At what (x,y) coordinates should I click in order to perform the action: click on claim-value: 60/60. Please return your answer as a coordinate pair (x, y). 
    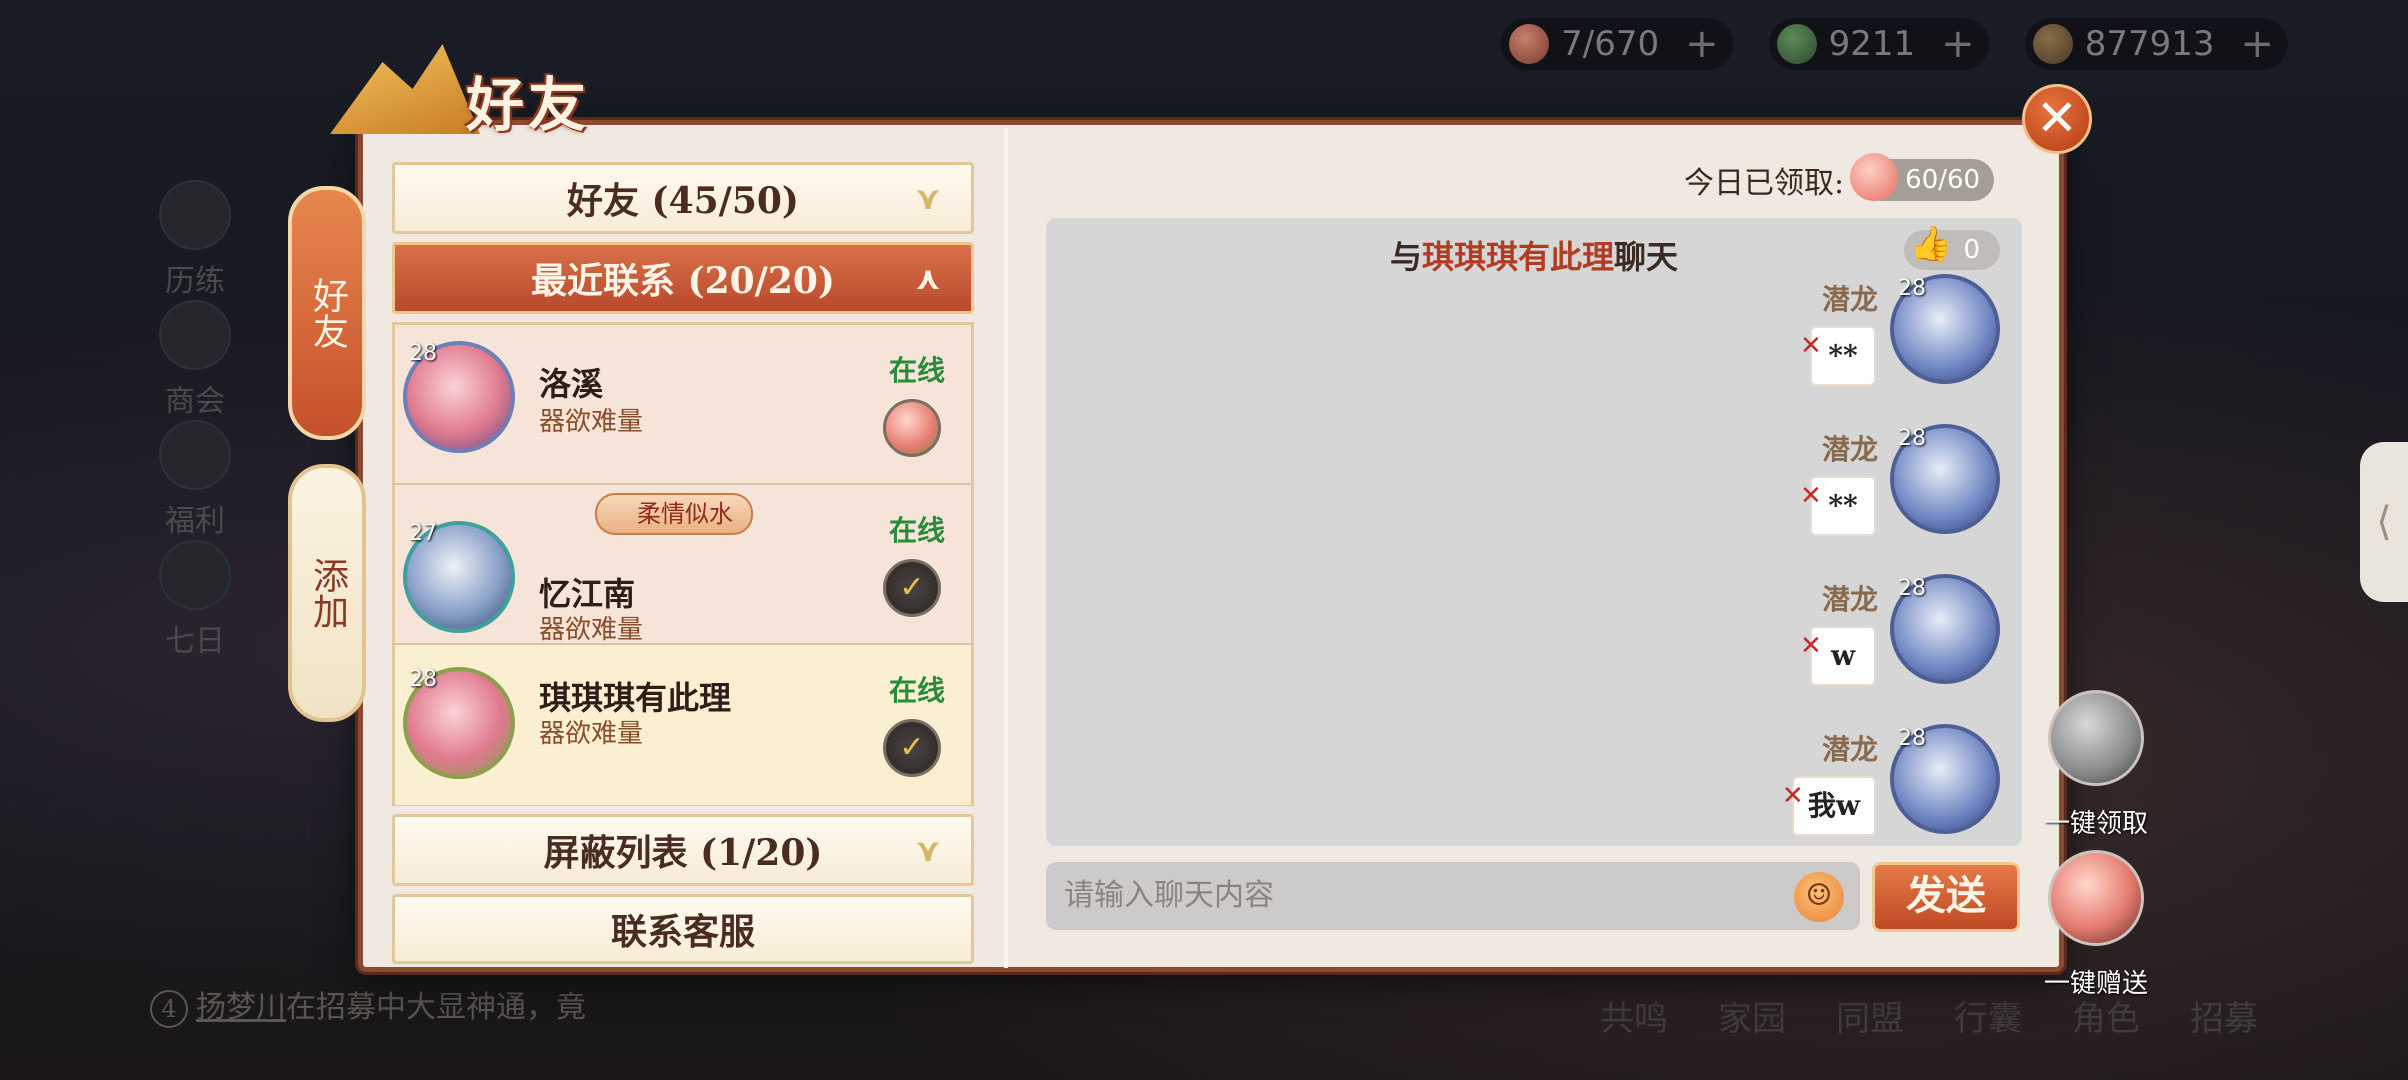
    Looking at the image, I should click on (1943, 180).